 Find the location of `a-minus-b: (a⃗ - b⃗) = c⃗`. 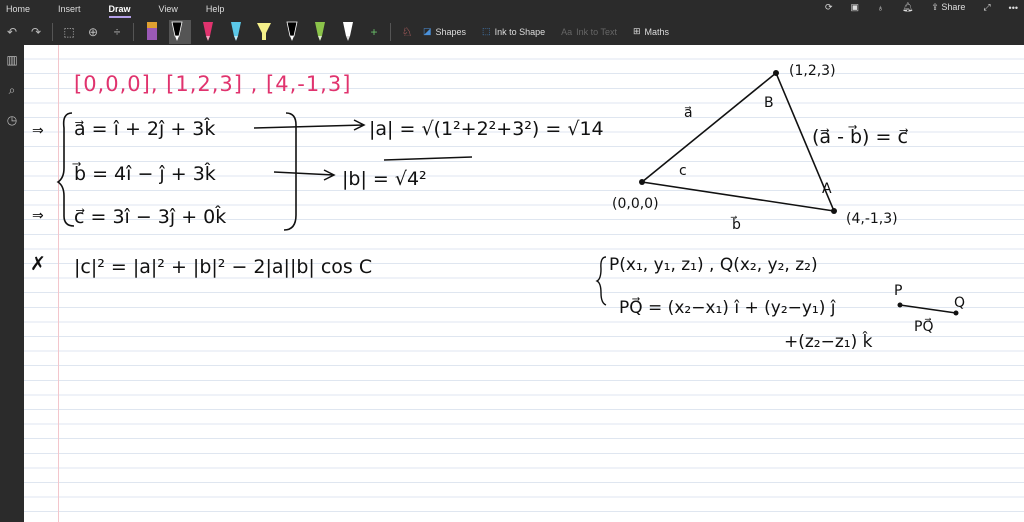

a-minus-b: (a⃗ - b⃗) = c⃗ is located at coordinates (860, 136).